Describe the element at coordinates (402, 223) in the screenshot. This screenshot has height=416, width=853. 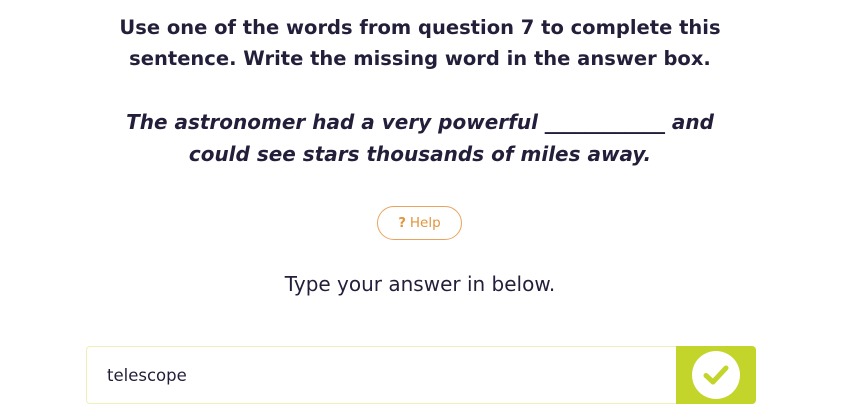
I see `help-icon: ?` at that location.